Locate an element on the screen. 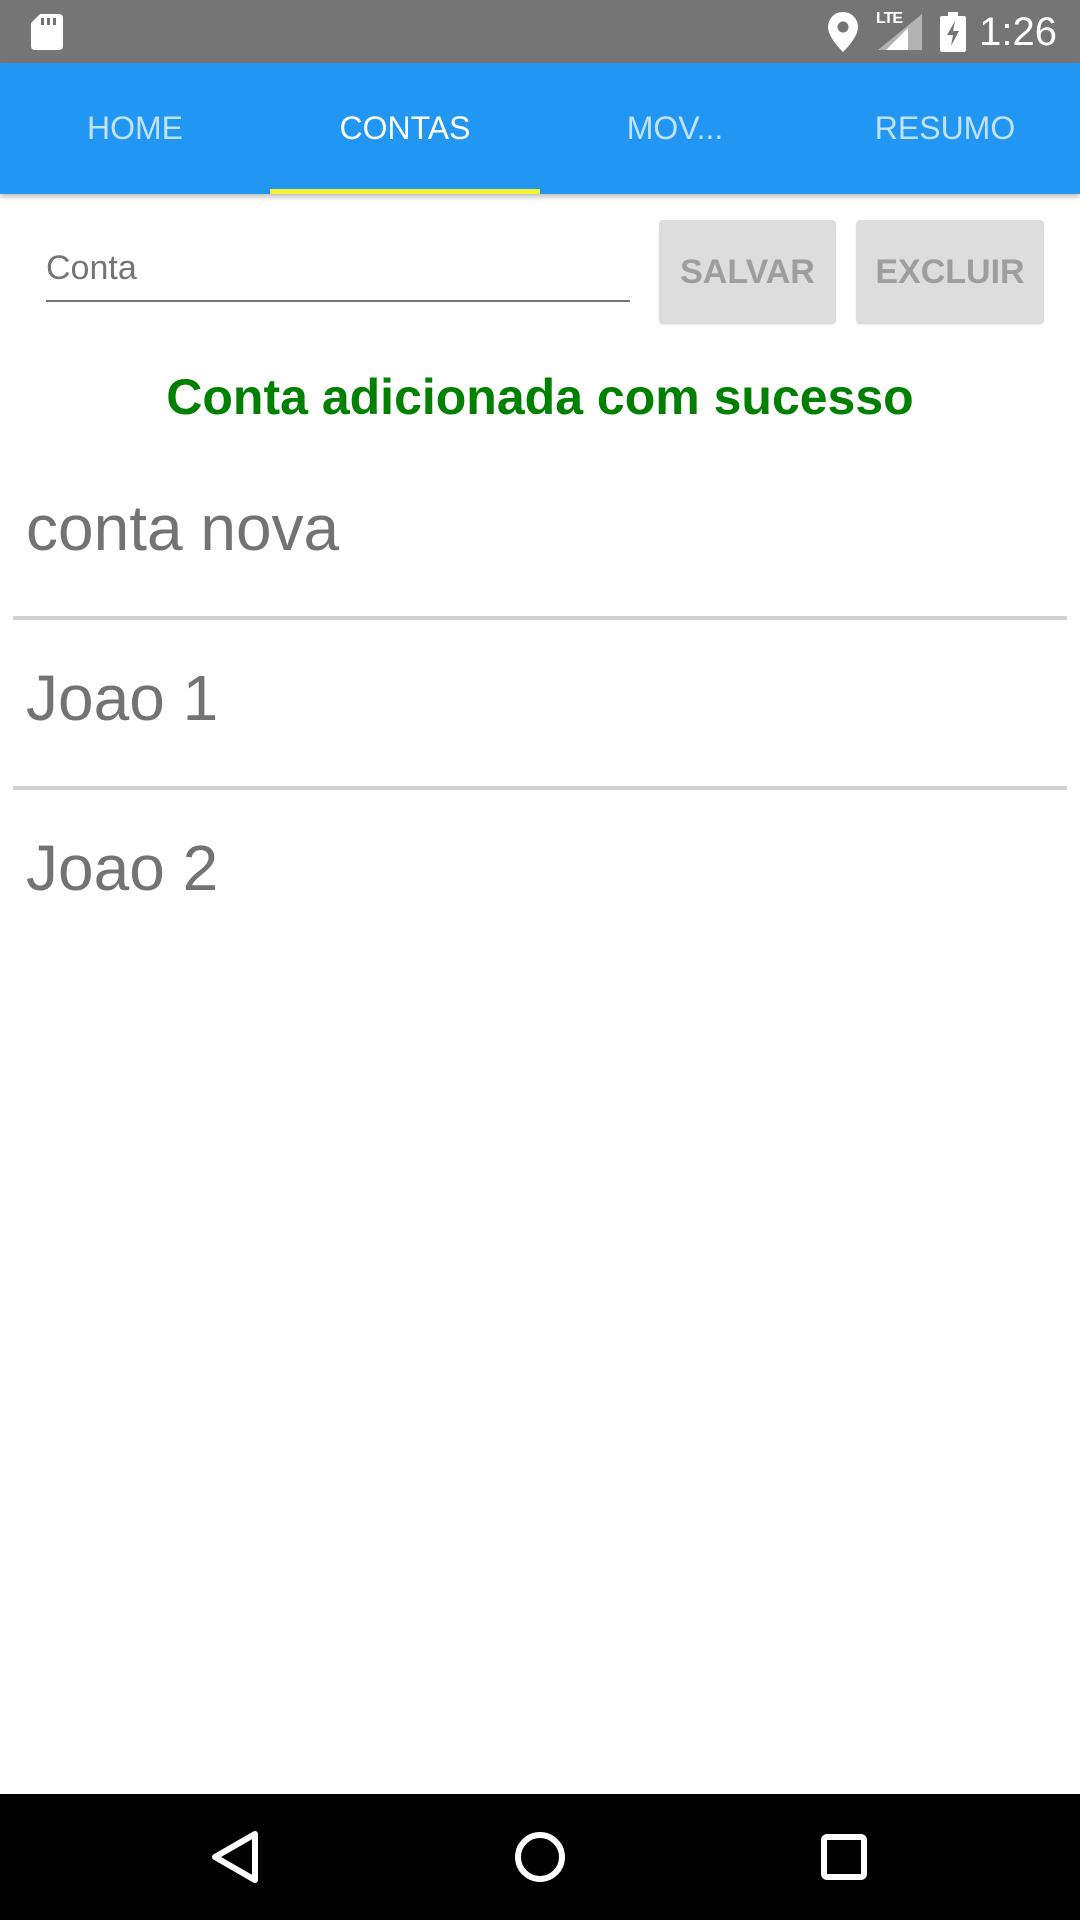 The width and height of the screenshot is (1080, 1920). recent-apps-icon is located at coordinates (844, 1857).